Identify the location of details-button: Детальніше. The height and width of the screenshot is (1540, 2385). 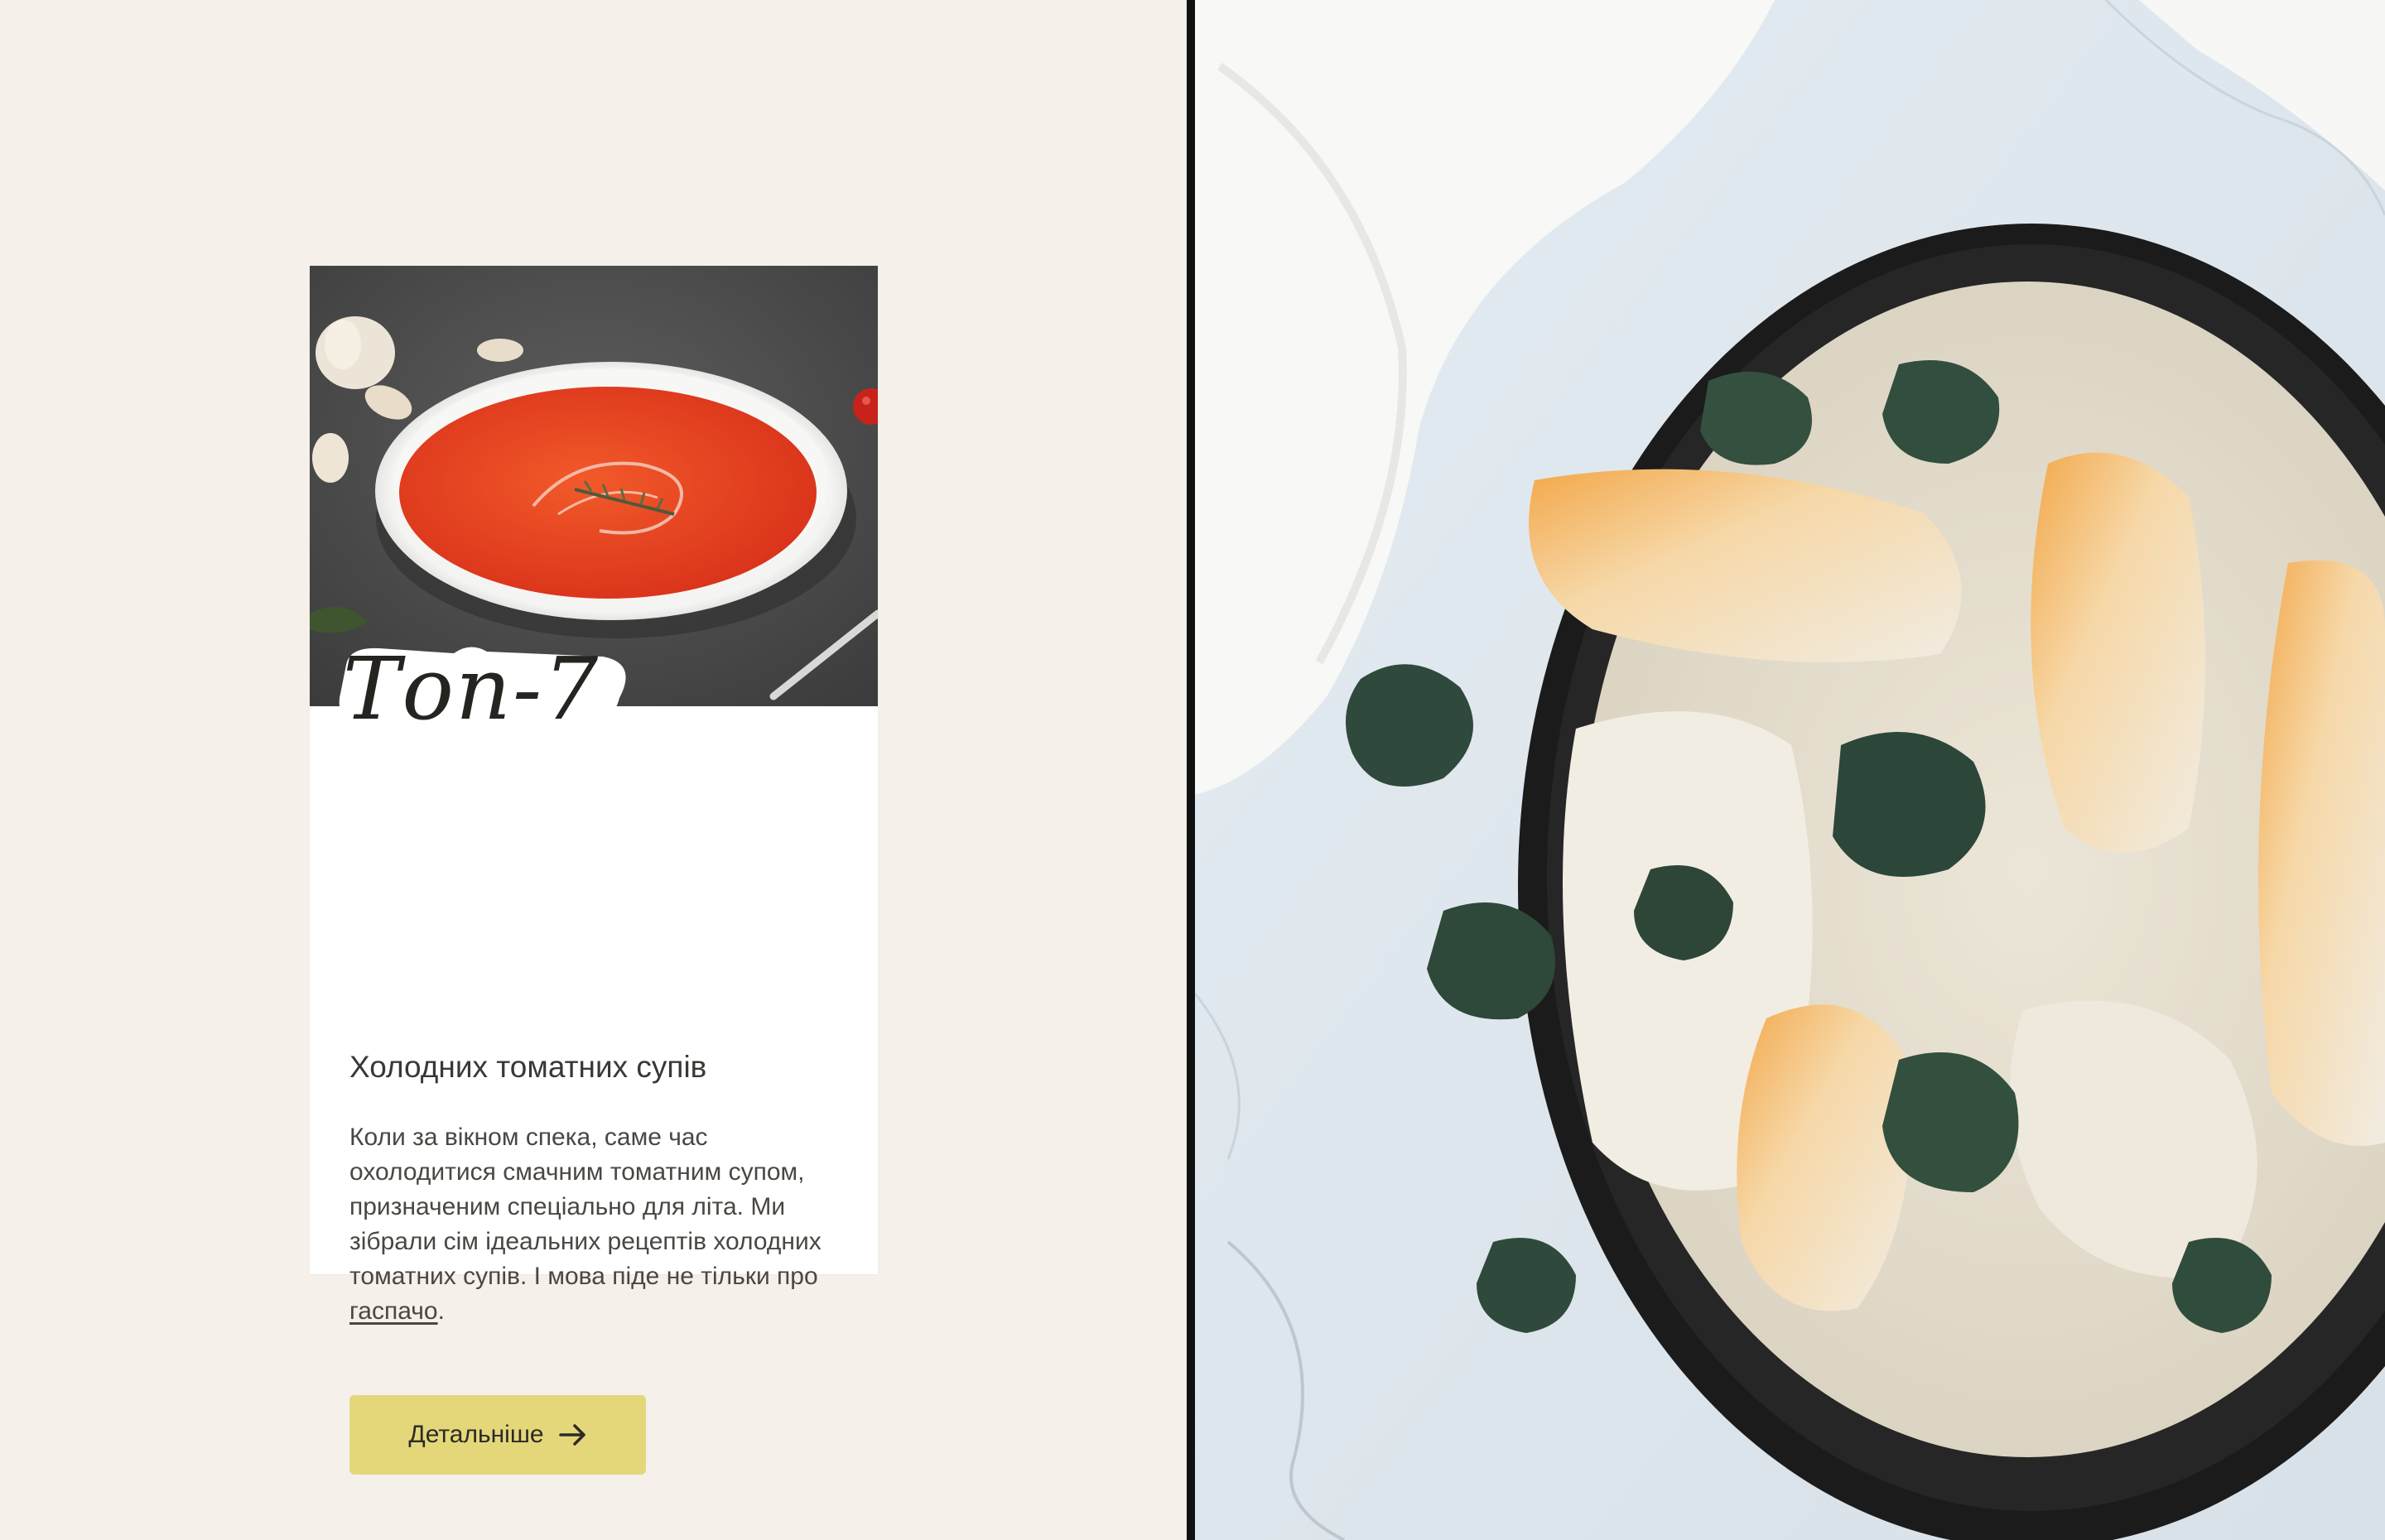
(497, 1435).